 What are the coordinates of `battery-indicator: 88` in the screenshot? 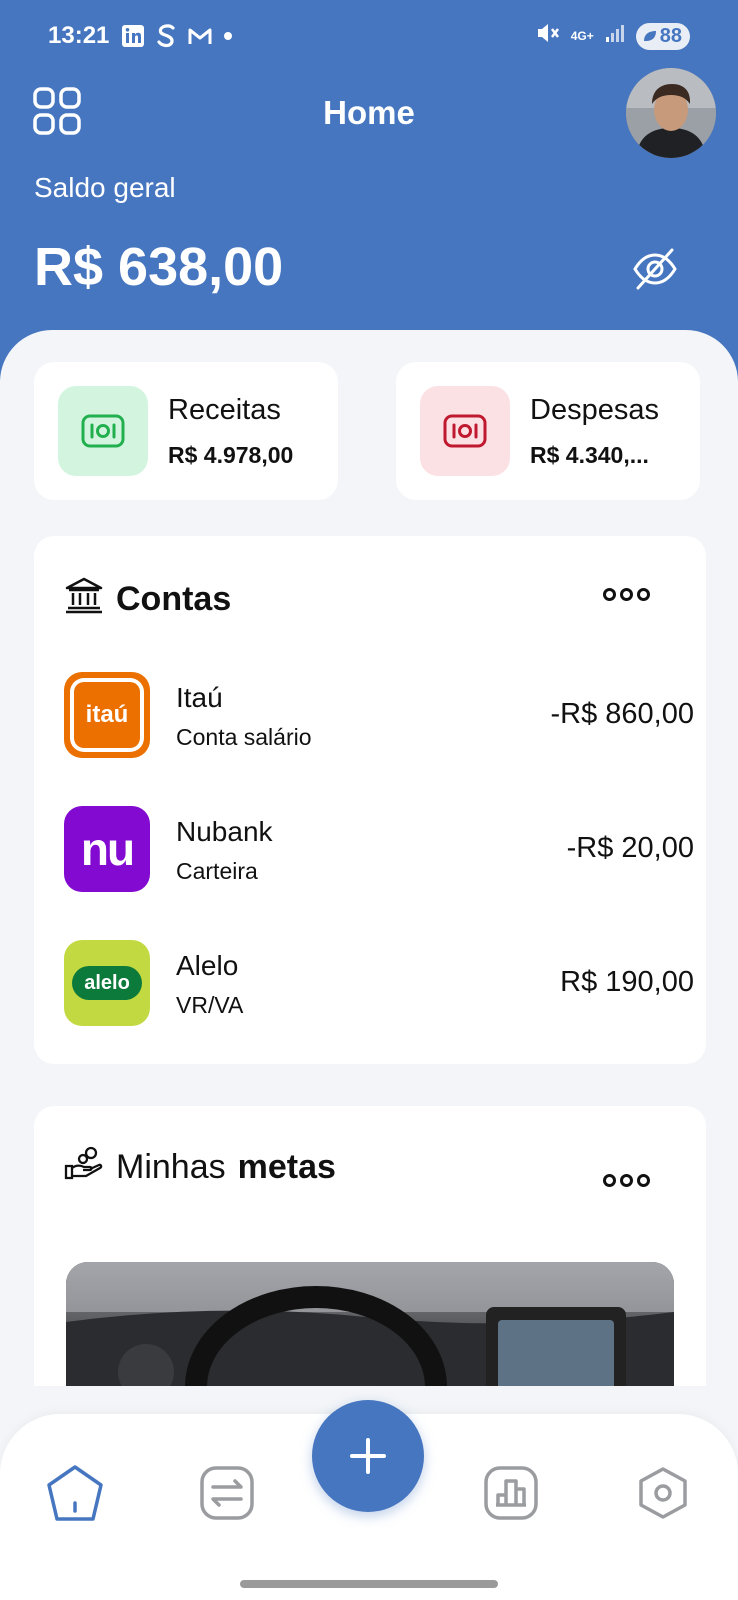 It's located at (662, 36).